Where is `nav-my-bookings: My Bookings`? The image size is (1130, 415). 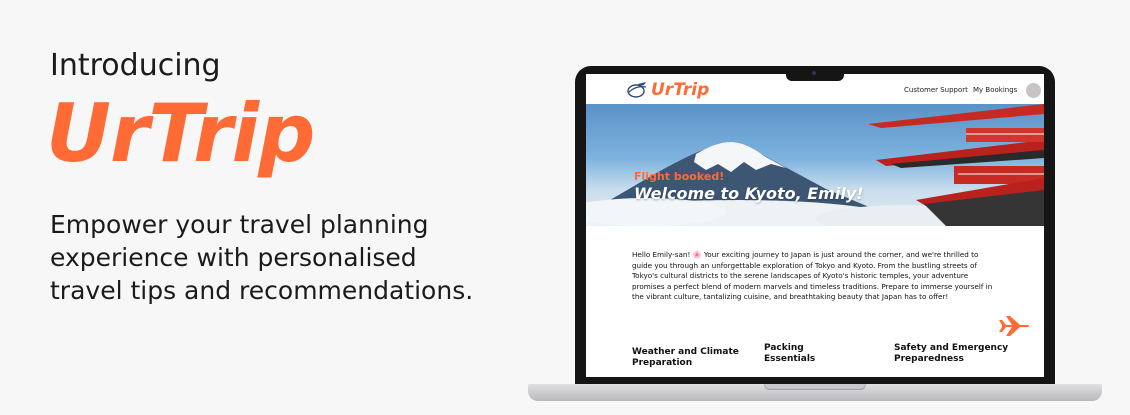
nav-my-bookings: My Bookings is located at coordinates (995, 90).